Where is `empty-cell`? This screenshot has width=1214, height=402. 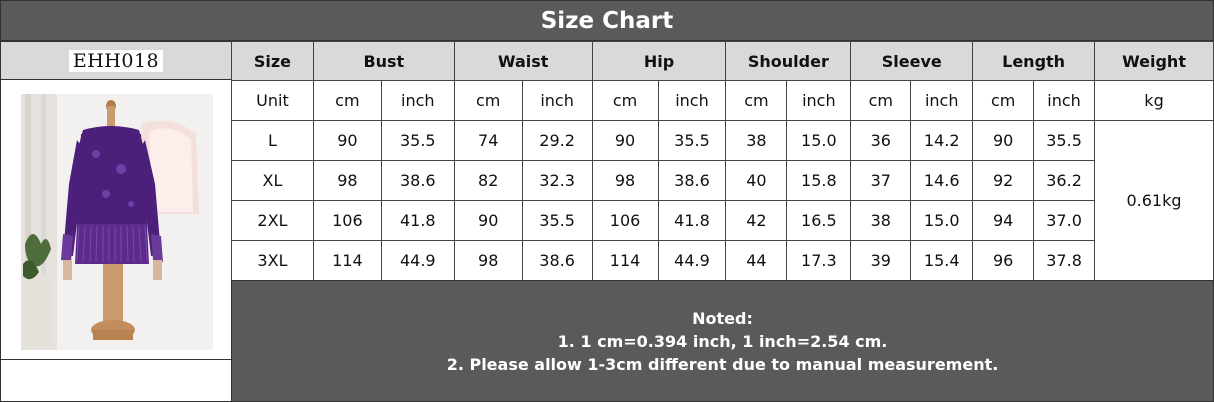
empty-cell is located at coordinates (116, 381).